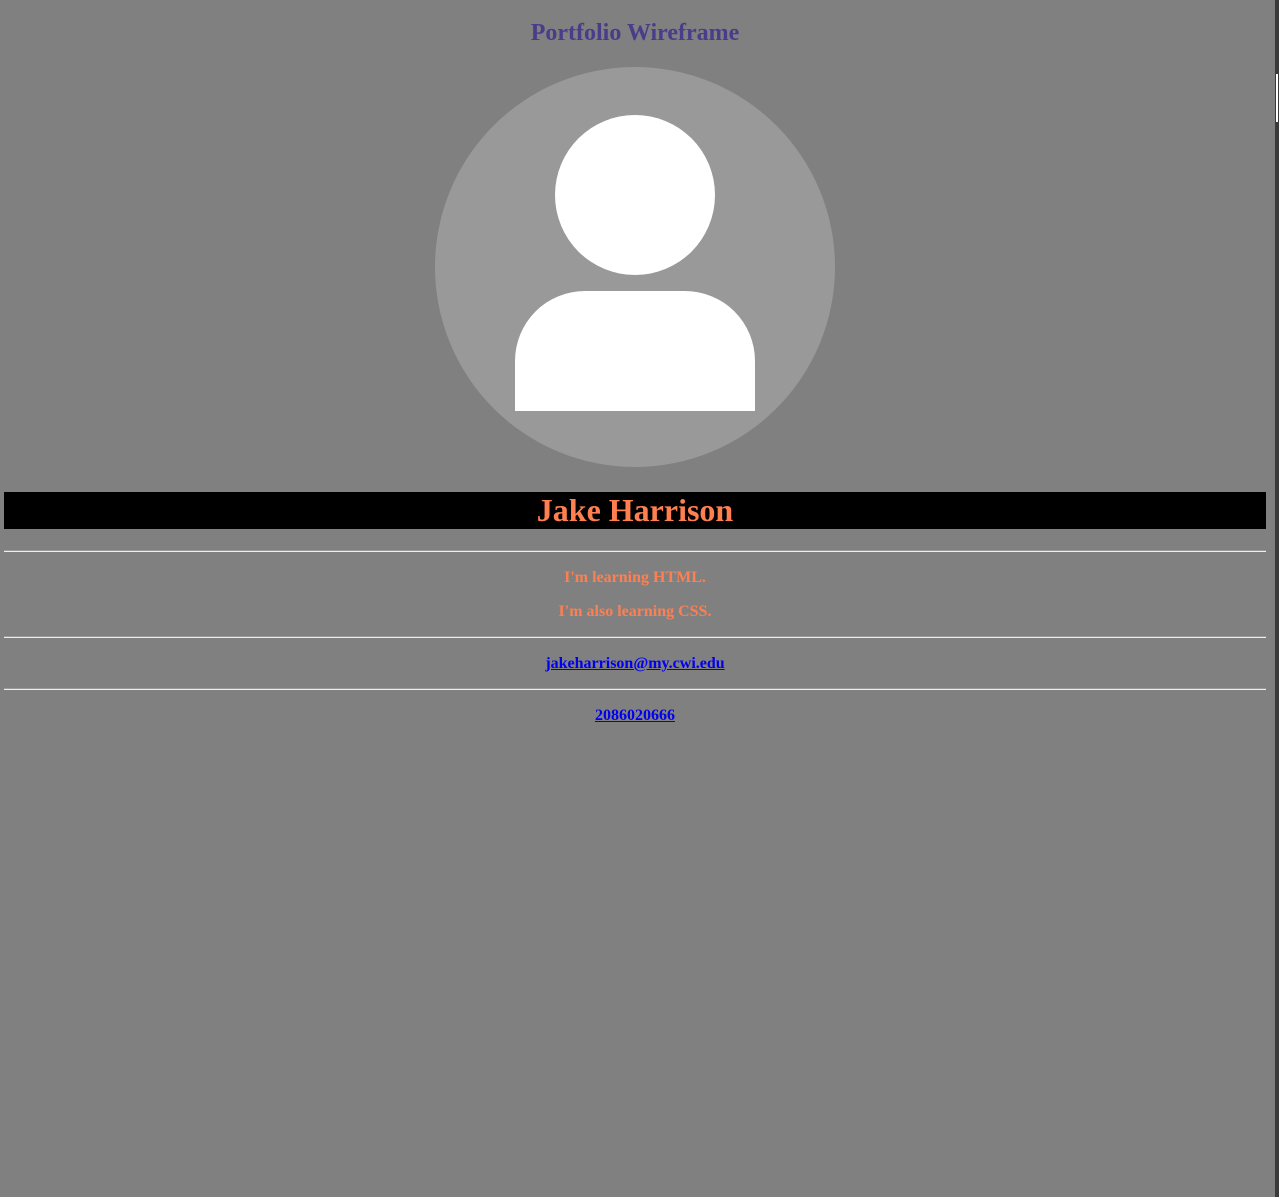 This screenshot has height=1197, width=1279. I want to click on avatar, so click(635, 267).